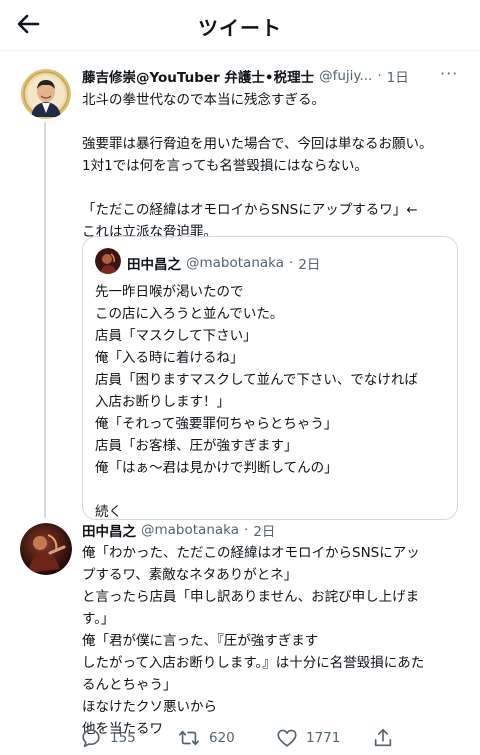 This screenshot has height=755, width=480. I want to click on tweet-author-row: 藤吉修崇@YouTuber 弁護士•税理士 @fujiy... · 1日, so click(245, 76).